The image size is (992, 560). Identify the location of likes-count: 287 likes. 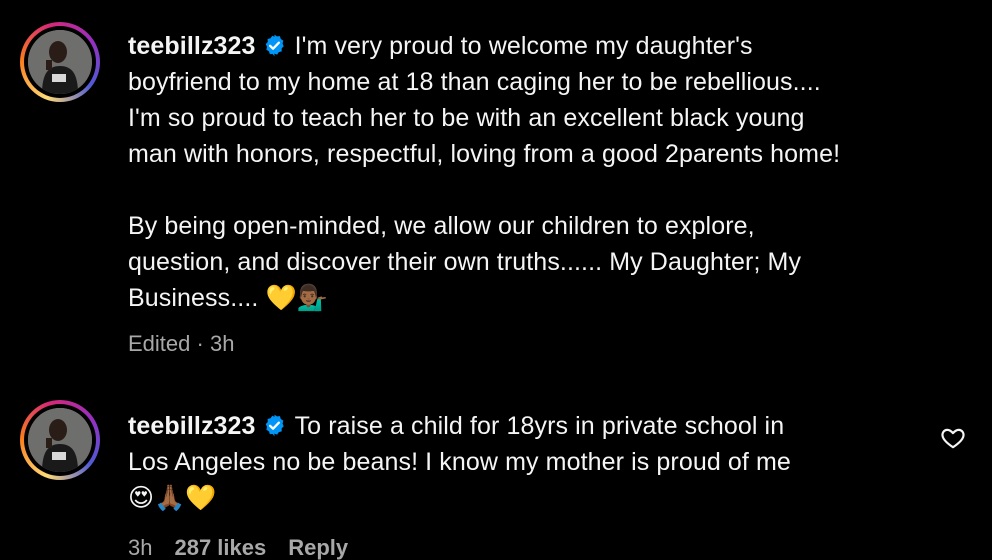
(220, 547).